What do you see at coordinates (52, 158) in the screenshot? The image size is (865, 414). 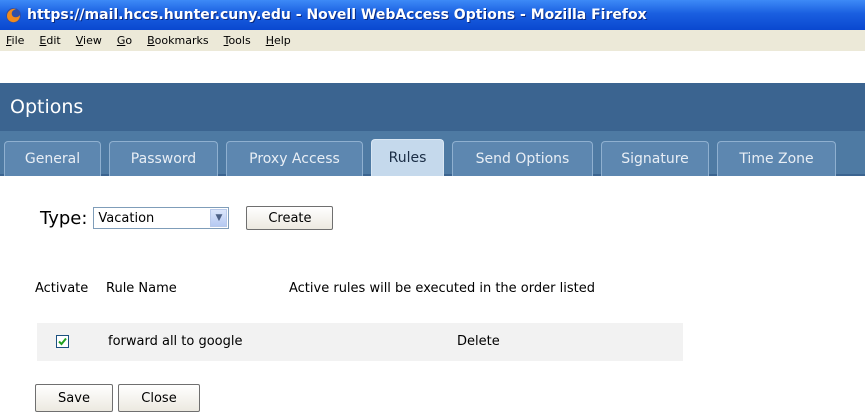 I see `tab-general: General` at bounding box center [52, 158].